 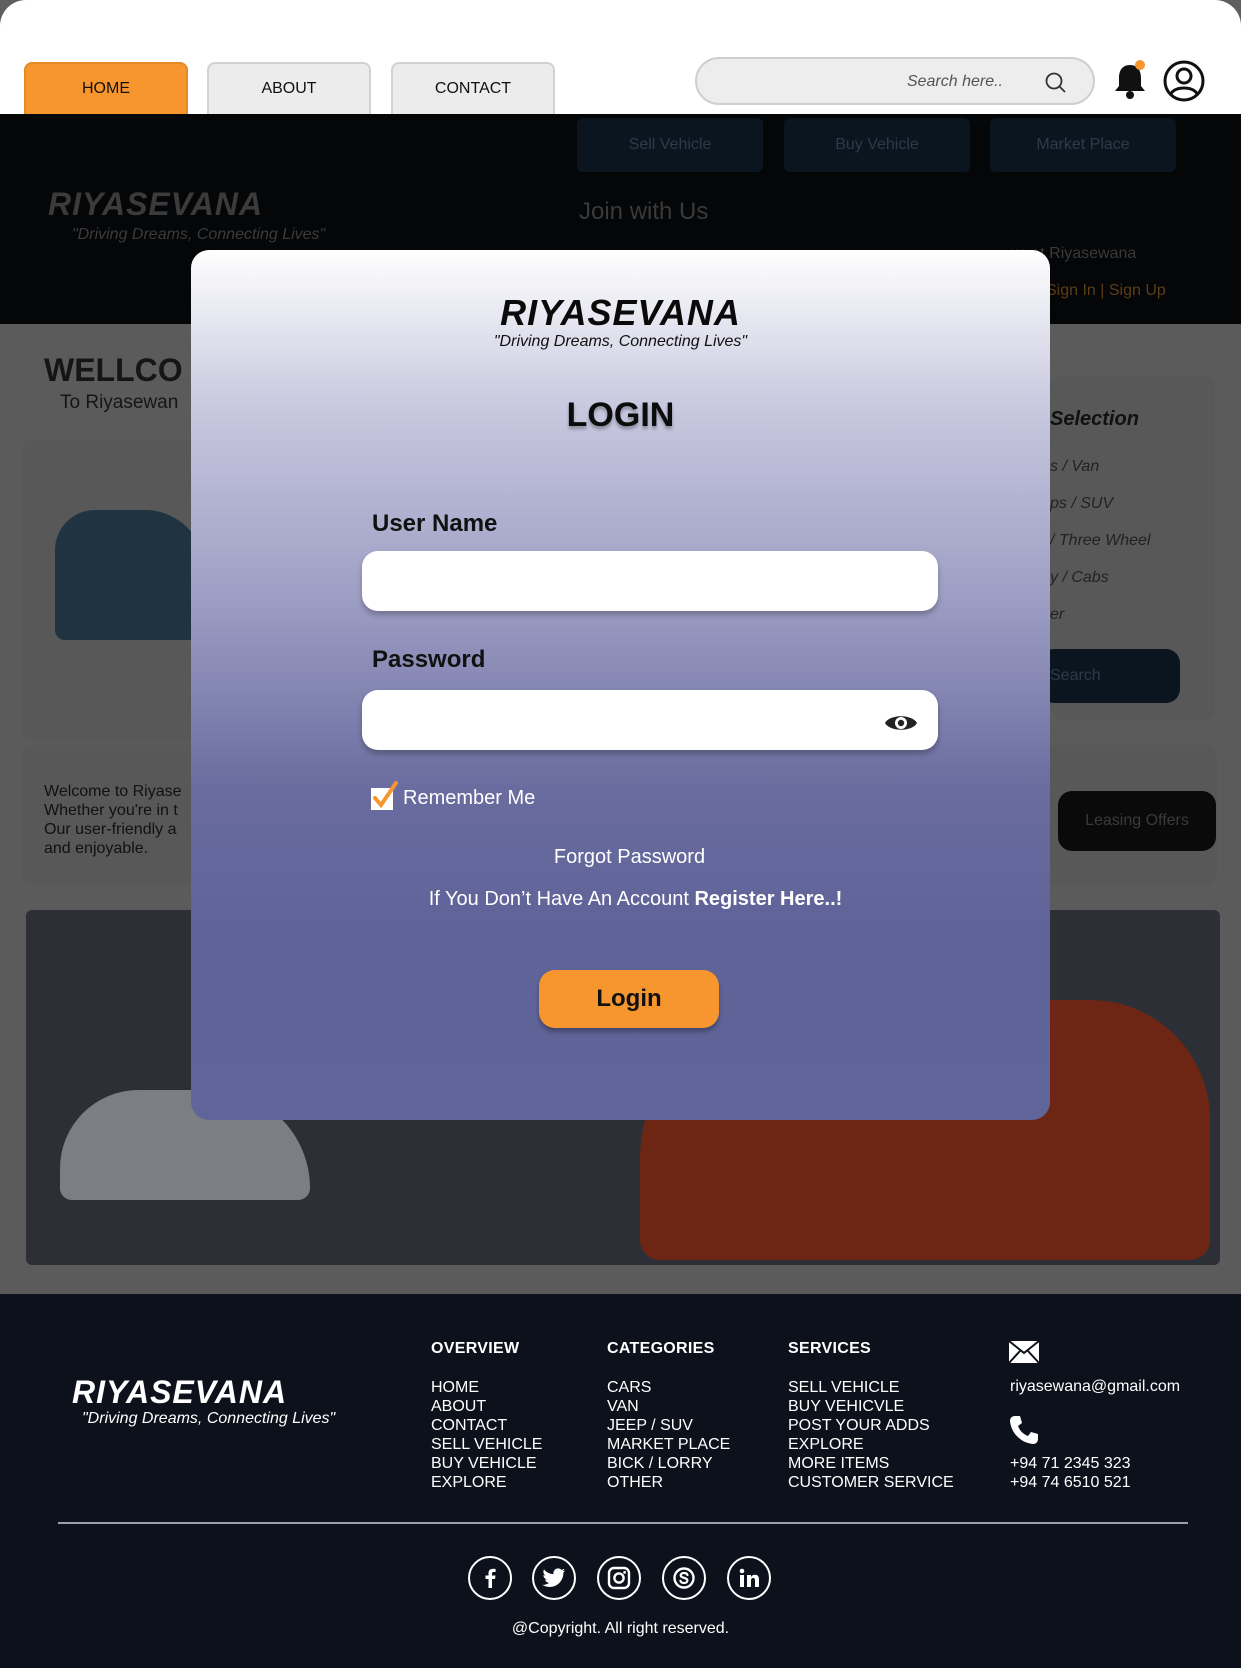 I want to click on forgot-password-link: Forgot Password, so click(x=620, y=857).